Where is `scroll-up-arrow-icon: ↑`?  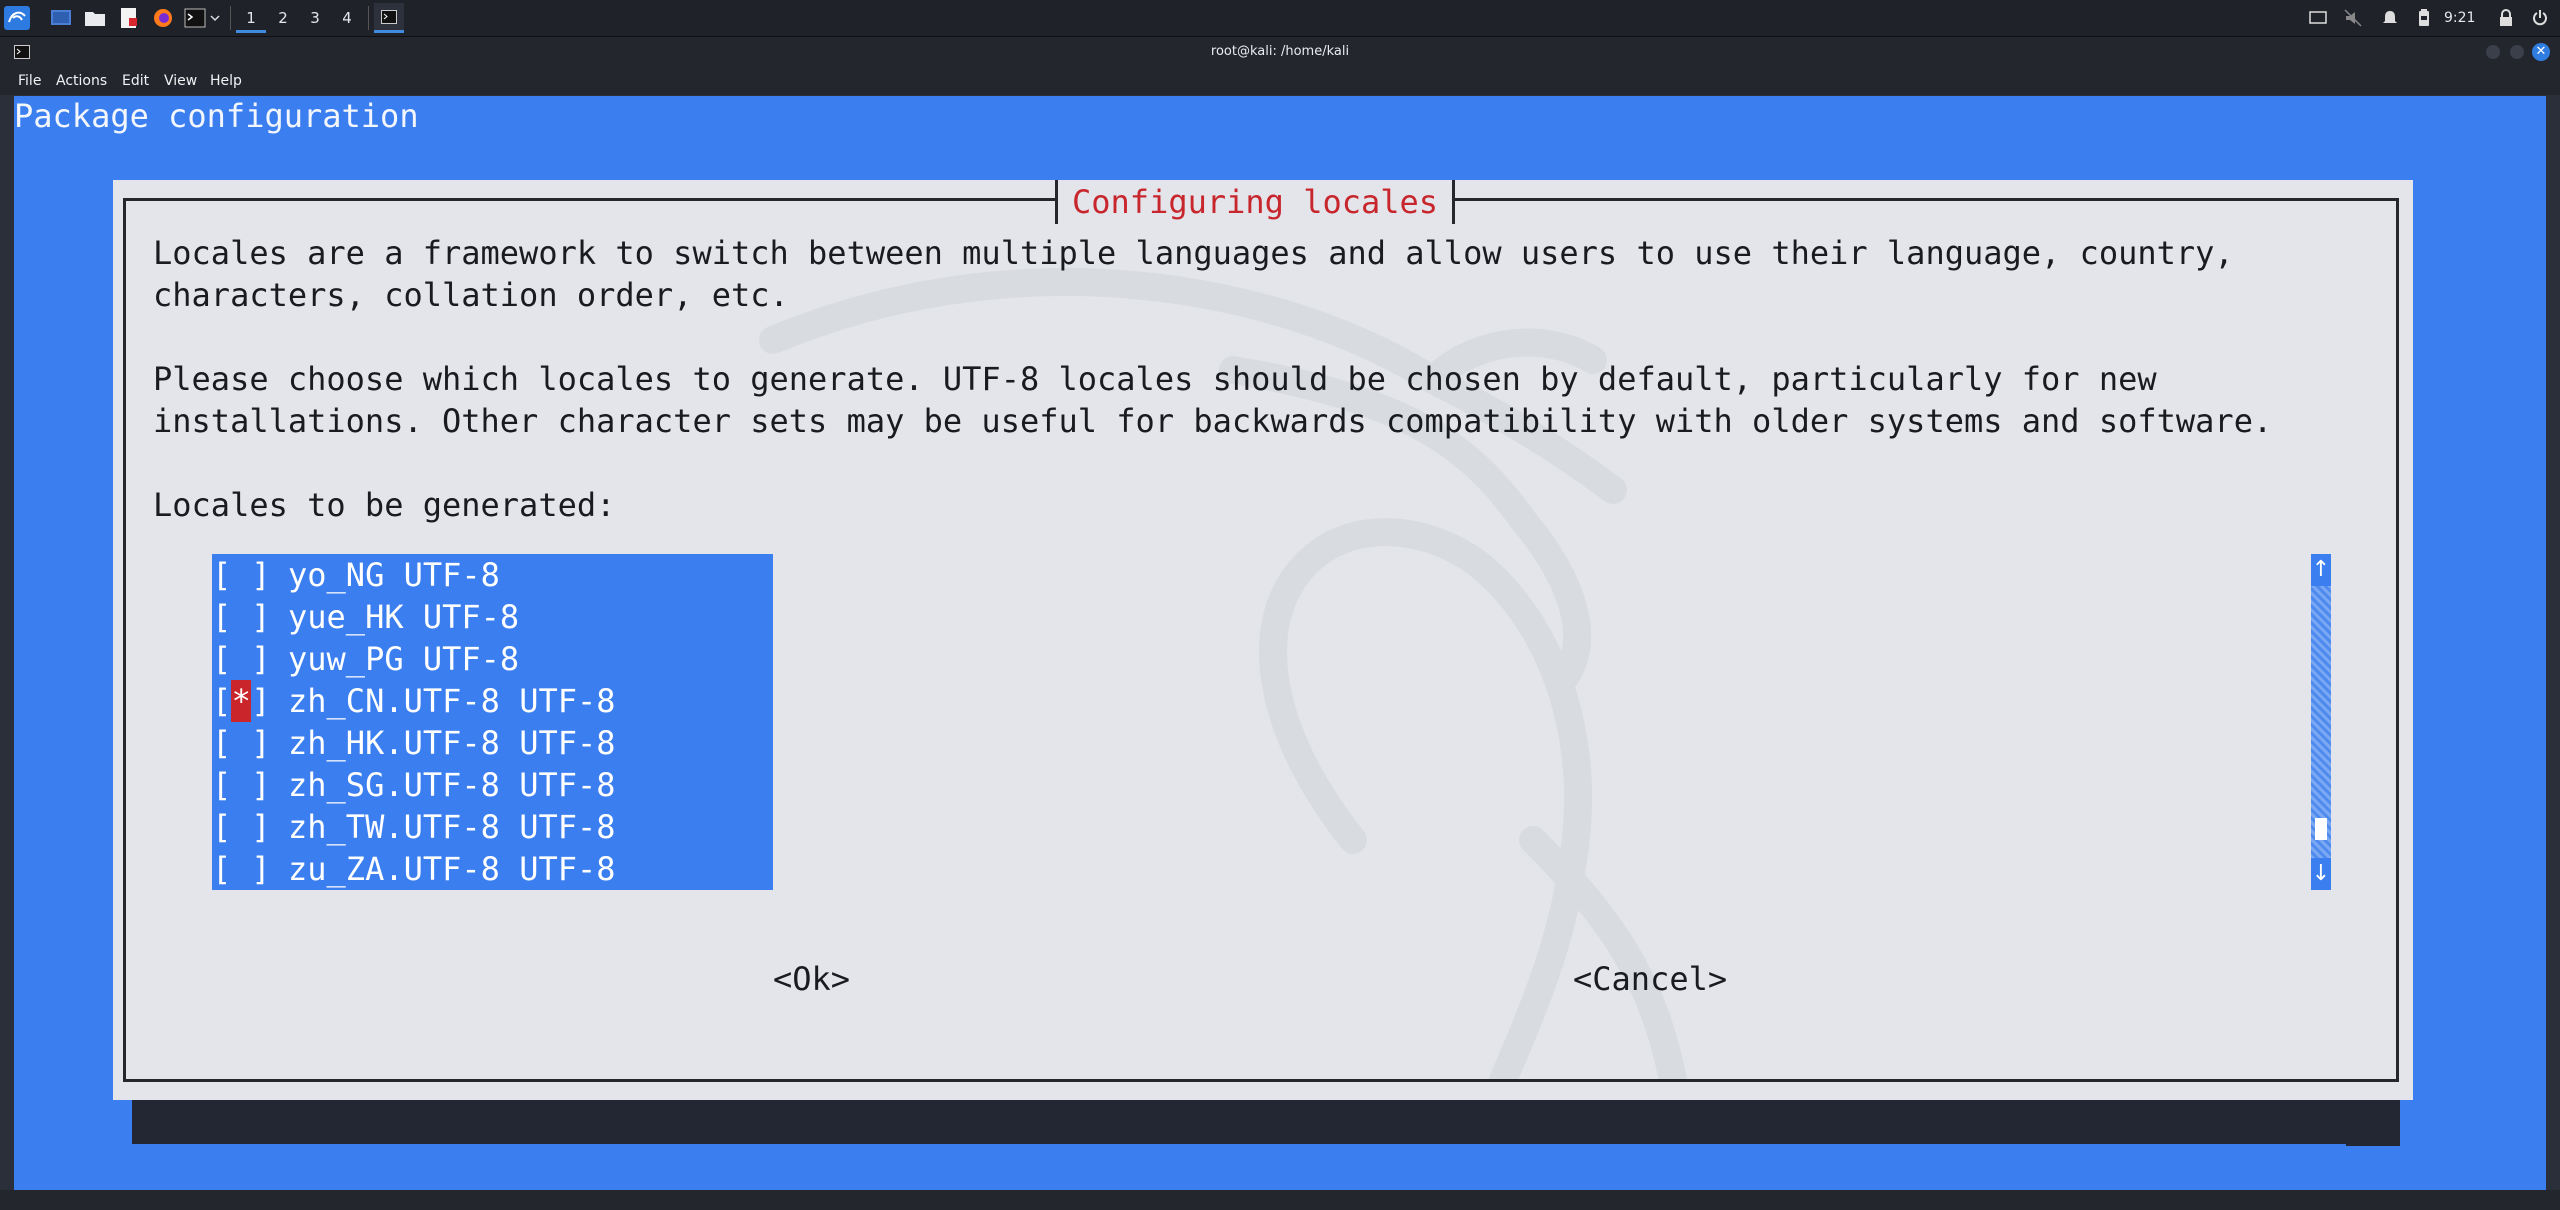 scroll-up-arrow-icon: ↑ is located at coordinates (2321, 570).